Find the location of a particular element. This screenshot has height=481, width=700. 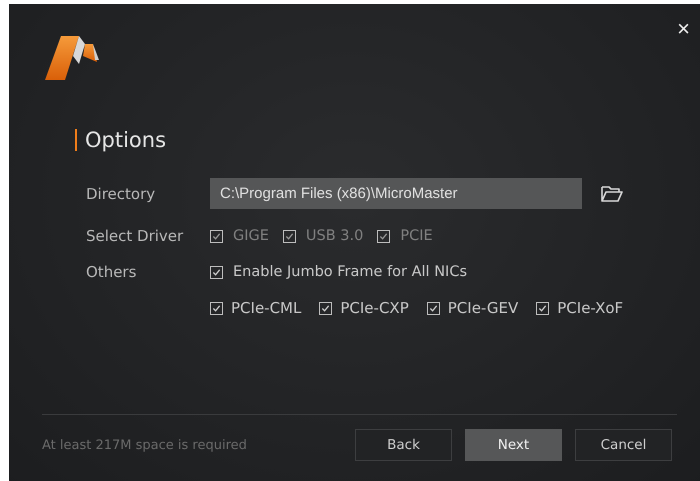

checkbox-label: PCIe-CXP is located at coordinates (374, 308).